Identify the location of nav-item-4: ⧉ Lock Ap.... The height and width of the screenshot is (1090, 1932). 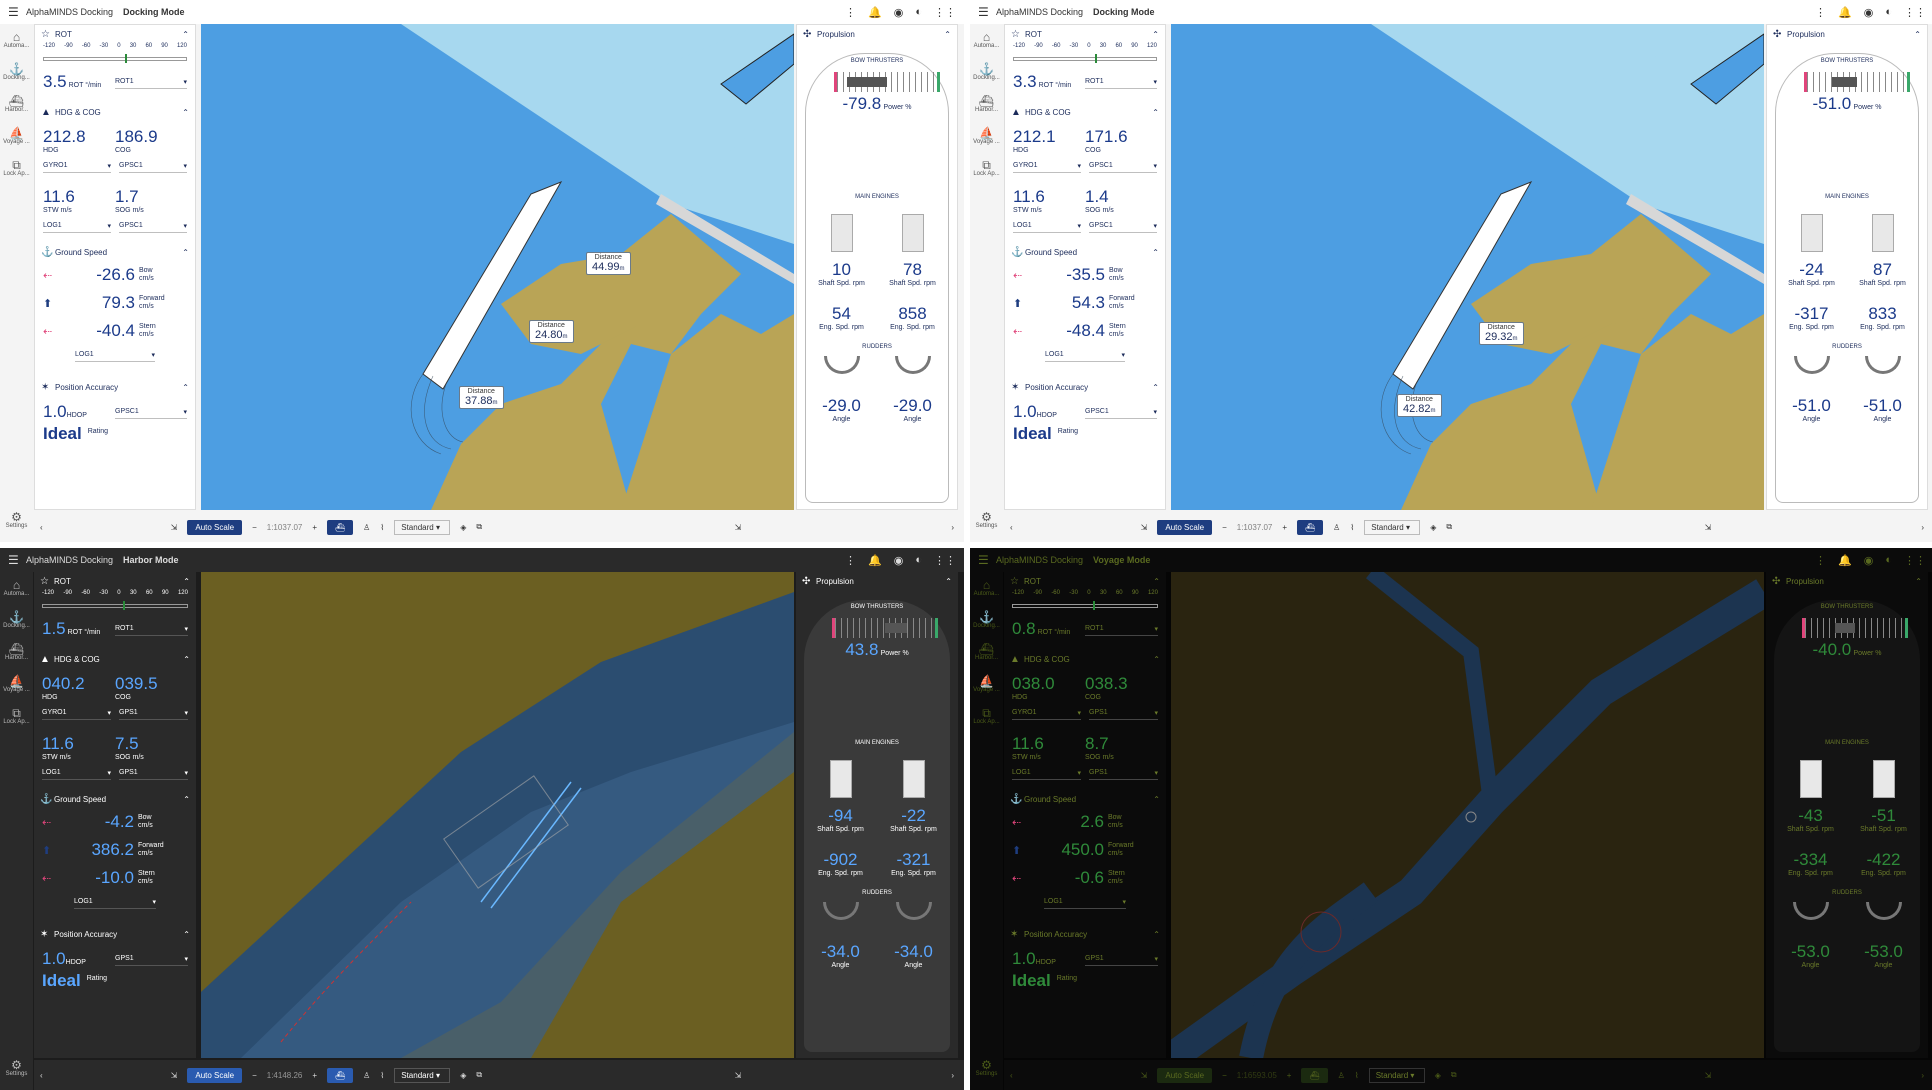
(986, 168).